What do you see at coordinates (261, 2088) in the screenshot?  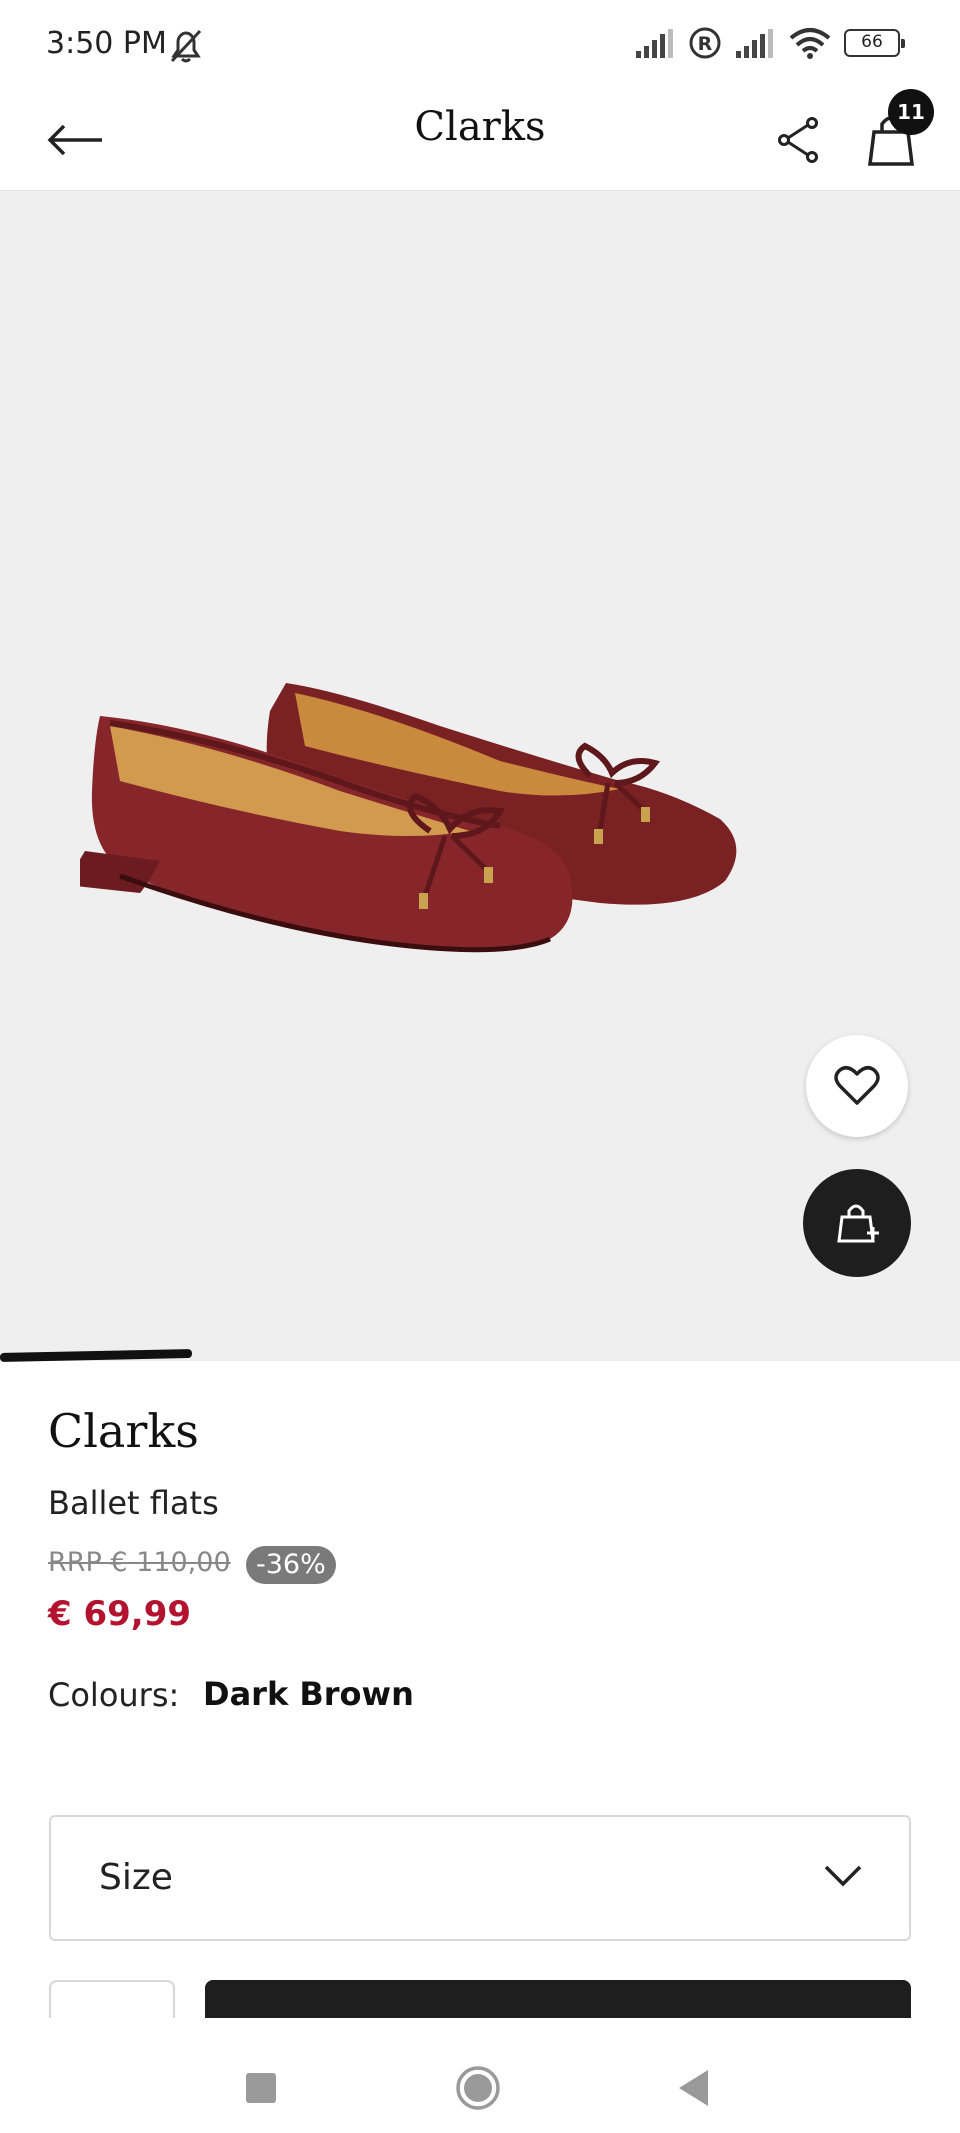 I see `recent-apps-icon` at bounding box center [261, 2088].